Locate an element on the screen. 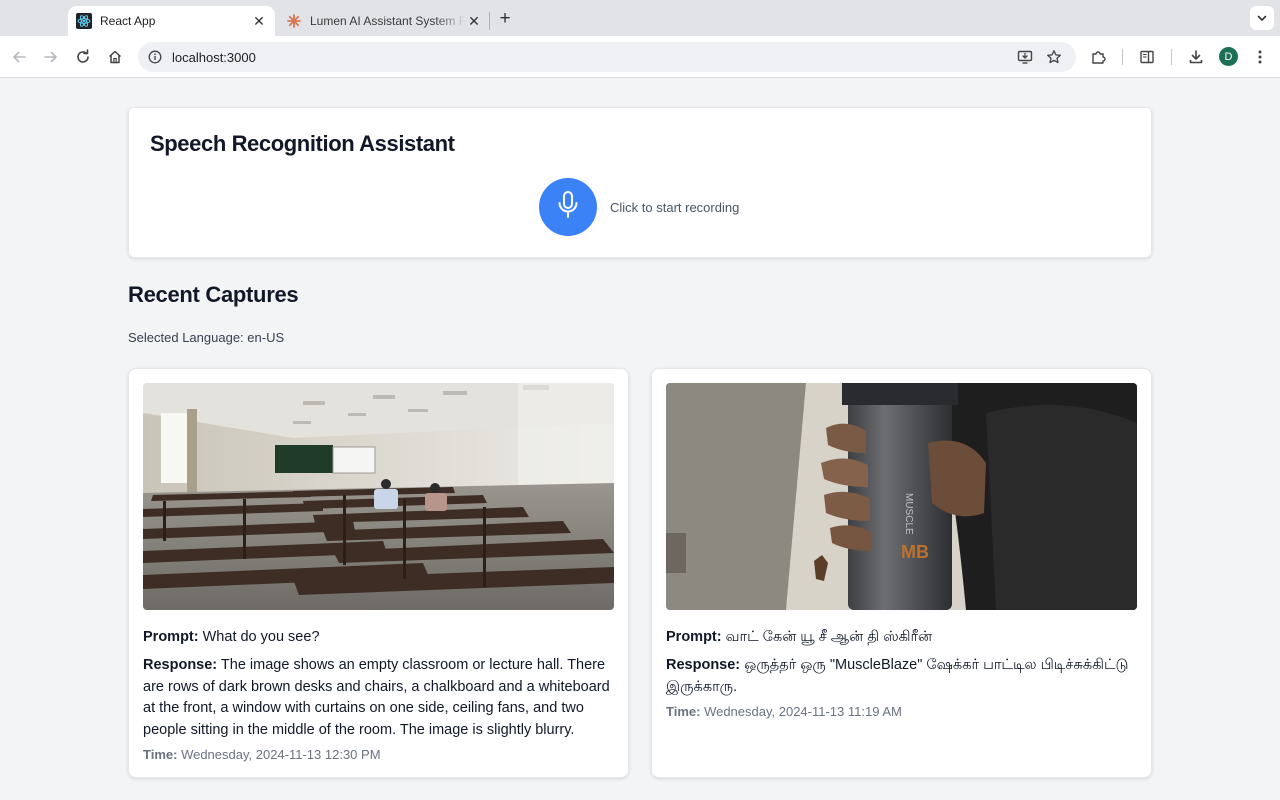  recent-captures-heading: Recent Captures is located at coordinates (213, 294).